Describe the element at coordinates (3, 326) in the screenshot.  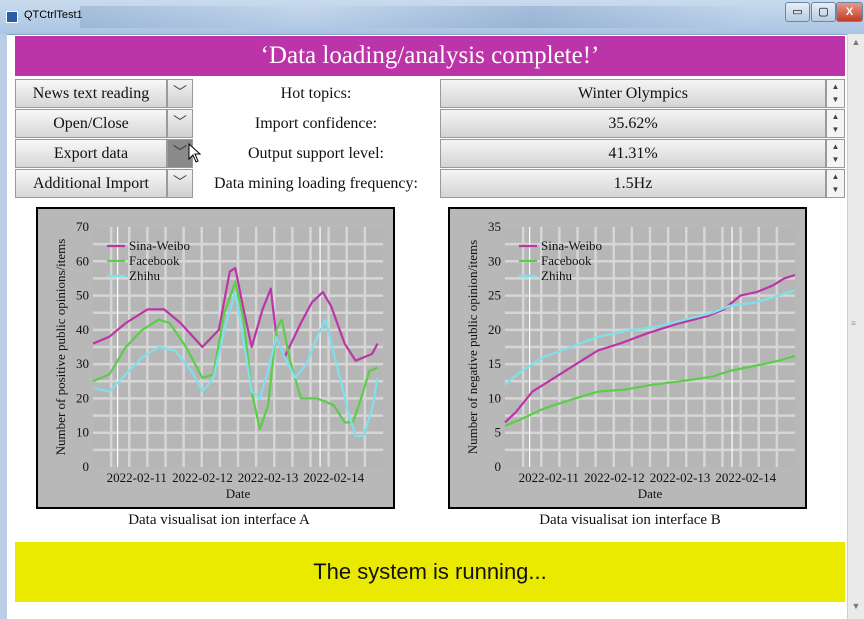
I see `window-left-frame` at that location.